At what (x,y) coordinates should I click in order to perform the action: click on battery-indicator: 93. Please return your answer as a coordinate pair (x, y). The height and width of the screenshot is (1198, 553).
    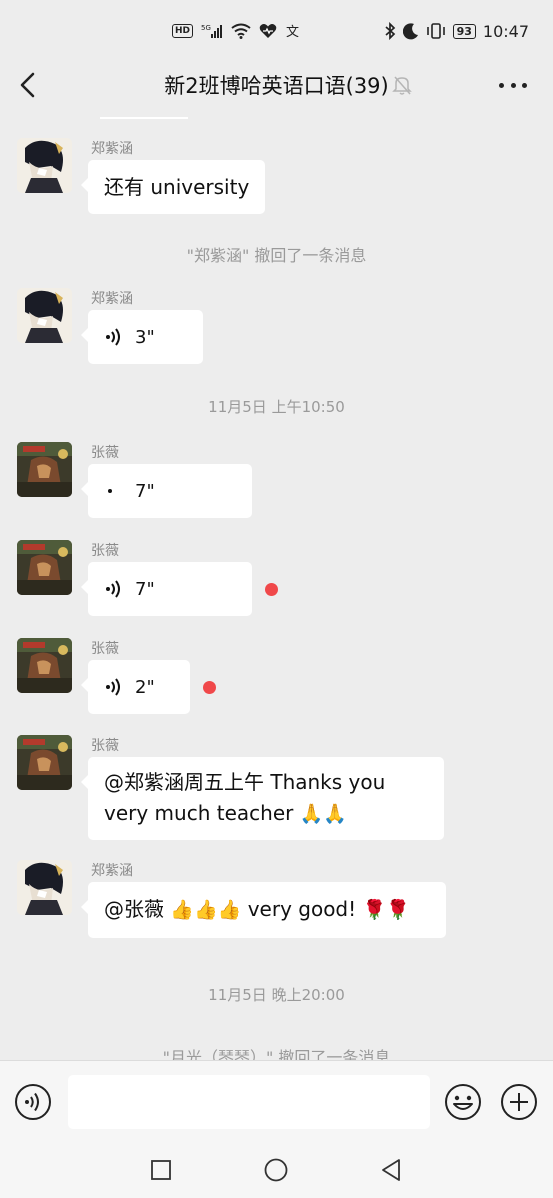
    Looking at the image, I should click on (464, 31).